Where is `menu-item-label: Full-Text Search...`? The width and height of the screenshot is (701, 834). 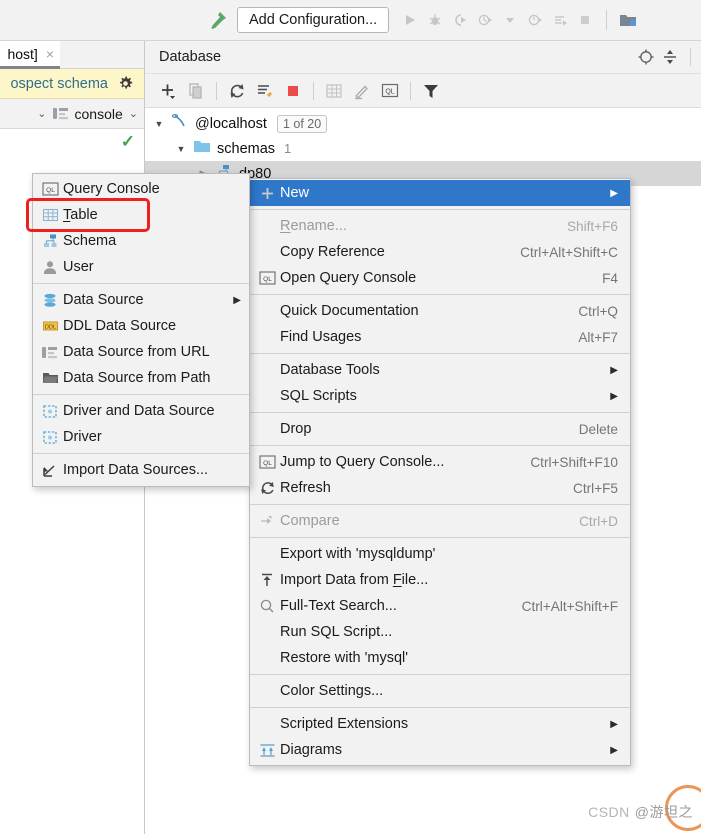
menu-item-label: Full-Text Search... is located at coordinates (338, 606).